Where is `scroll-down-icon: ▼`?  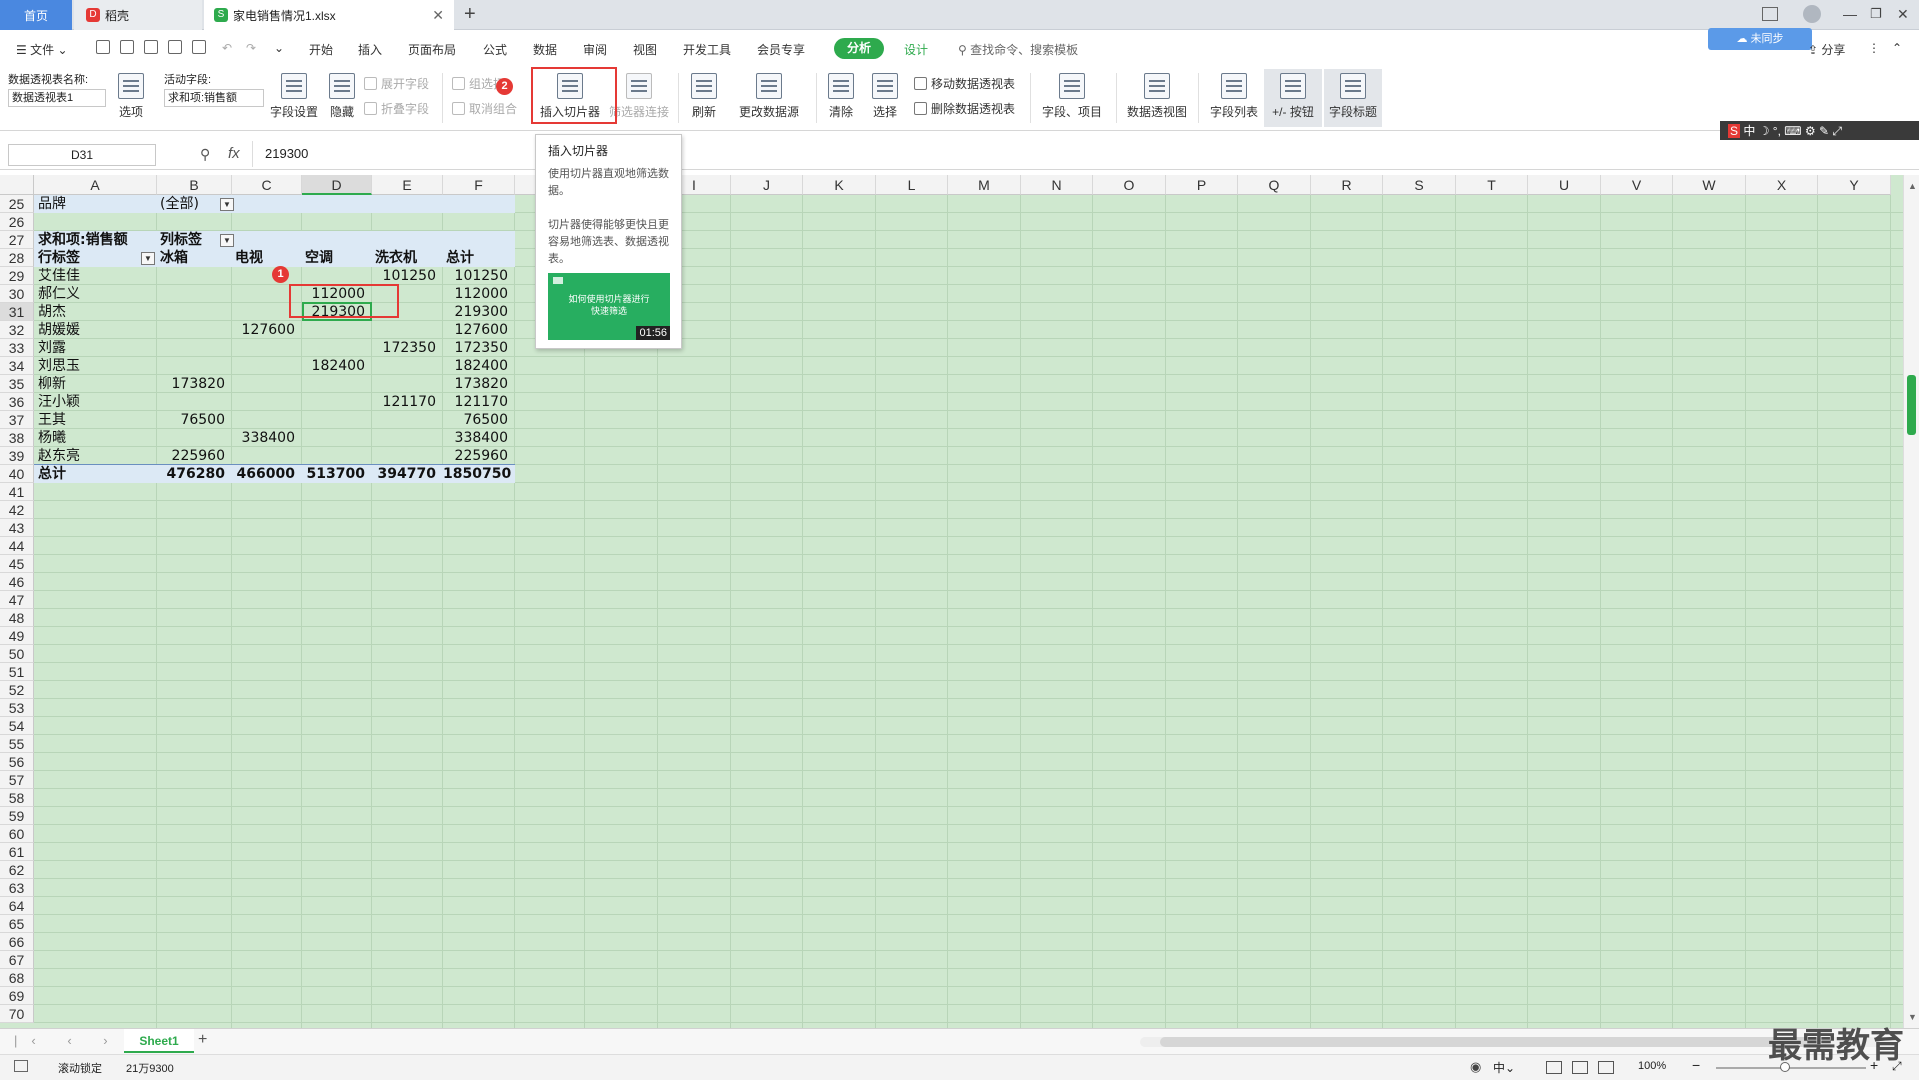
scroll-down-icon: ▼ is located at coordinates (1912, 1017).